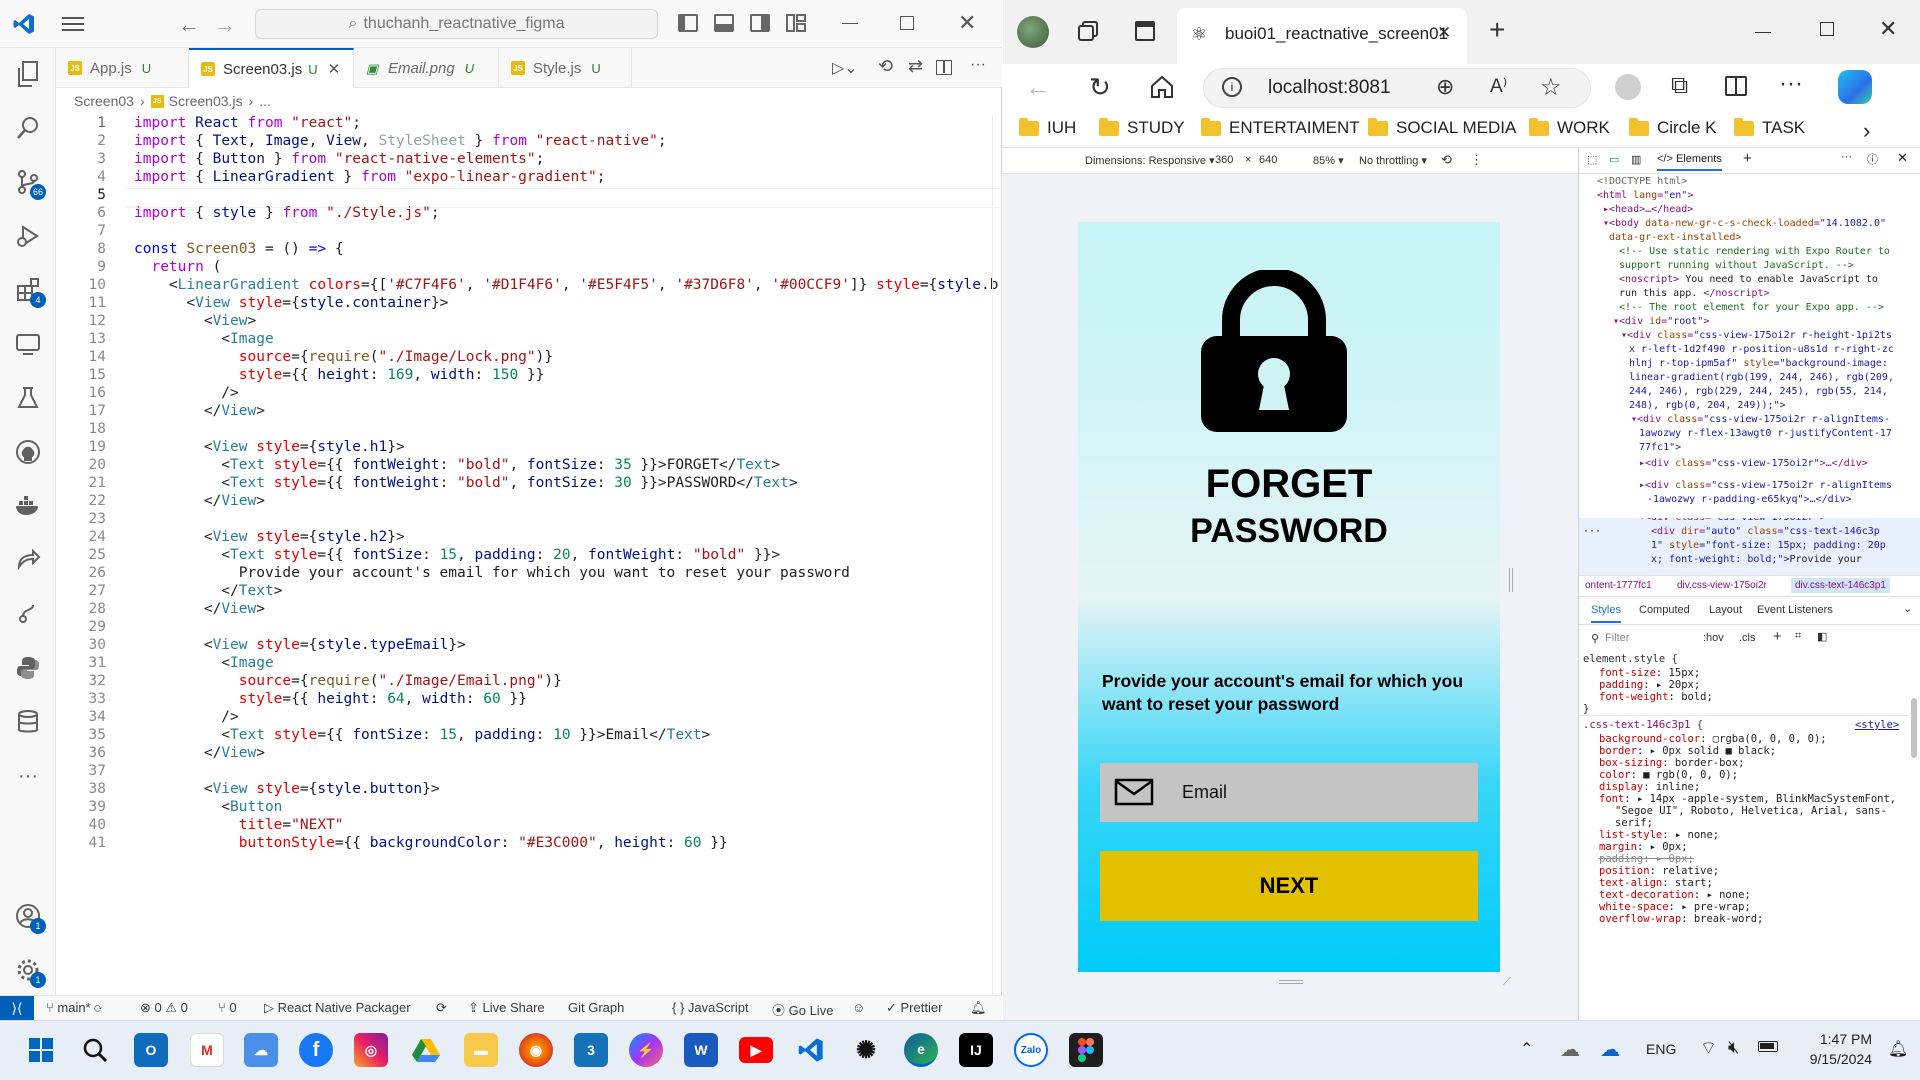 Image resolution: width=1920 pixels, height=1080 pixels. I want to click on element-state-icon: ⌗, so click(1798, 636).